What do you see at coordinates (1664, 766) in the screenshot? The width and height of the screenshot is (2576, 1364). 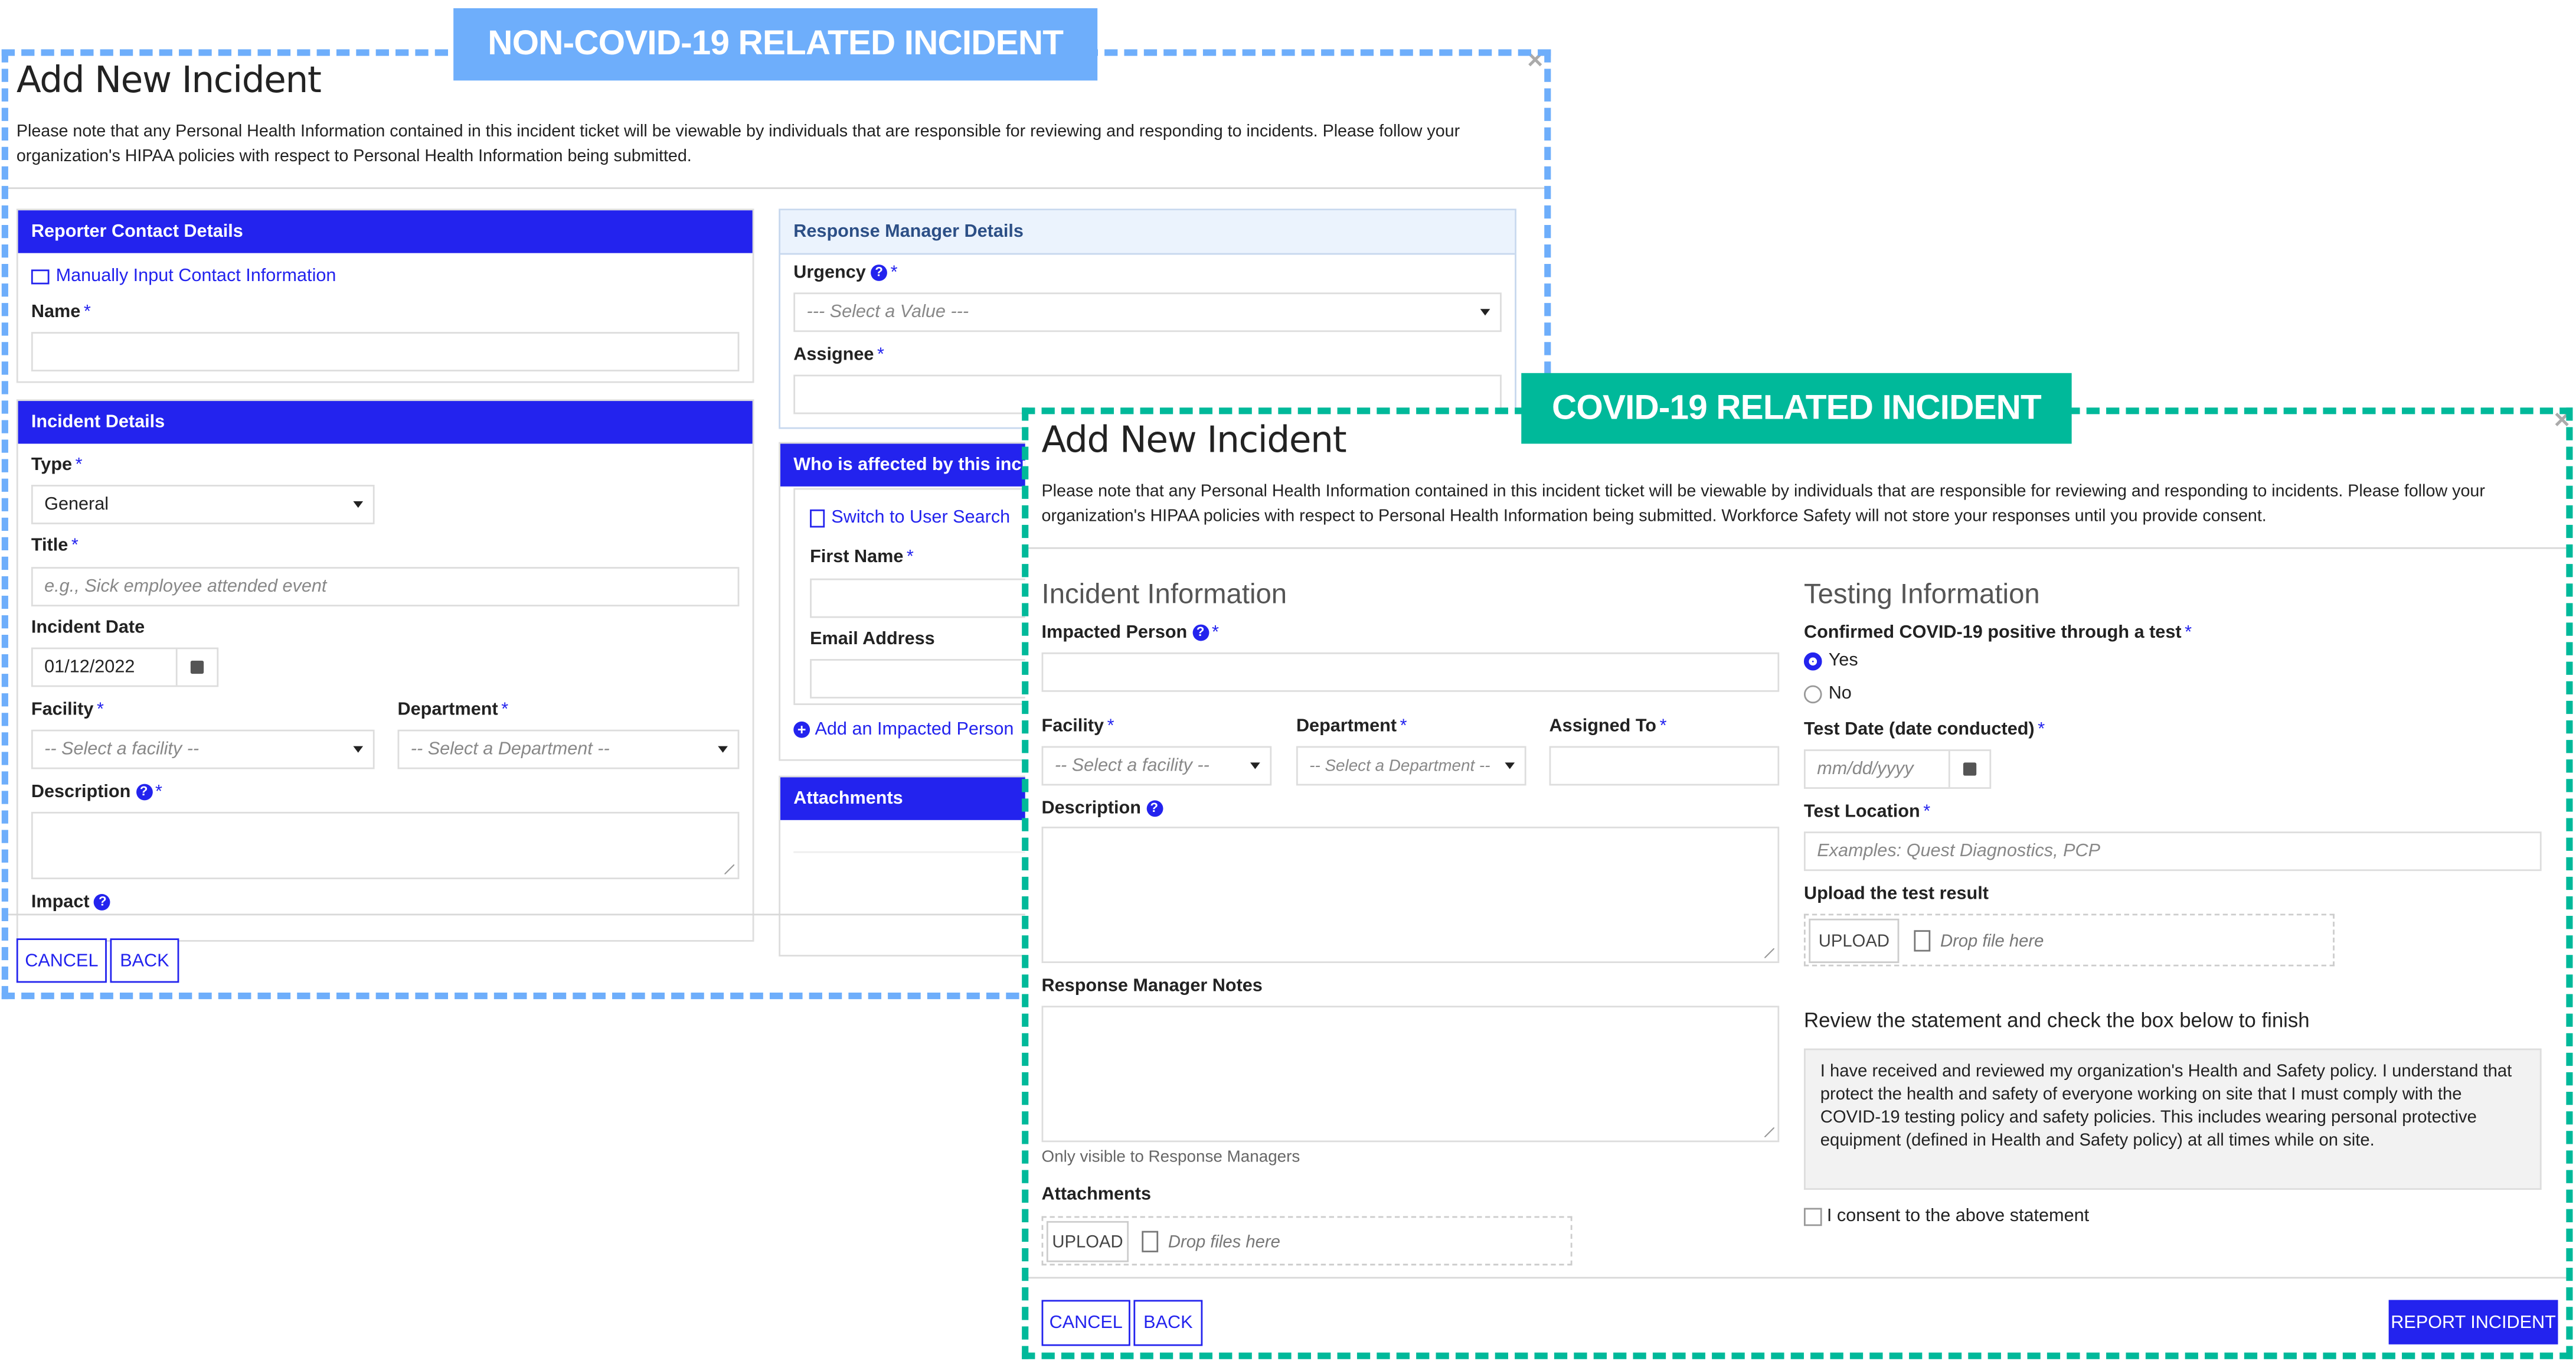 I see `assigned-to-input` at bounding box center [1664, 766].